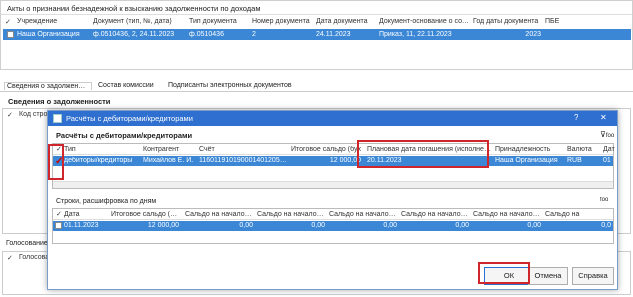 The height and width of the screenshot is (297, 633). I want to click on highlight-row-check, so click(56, 162).